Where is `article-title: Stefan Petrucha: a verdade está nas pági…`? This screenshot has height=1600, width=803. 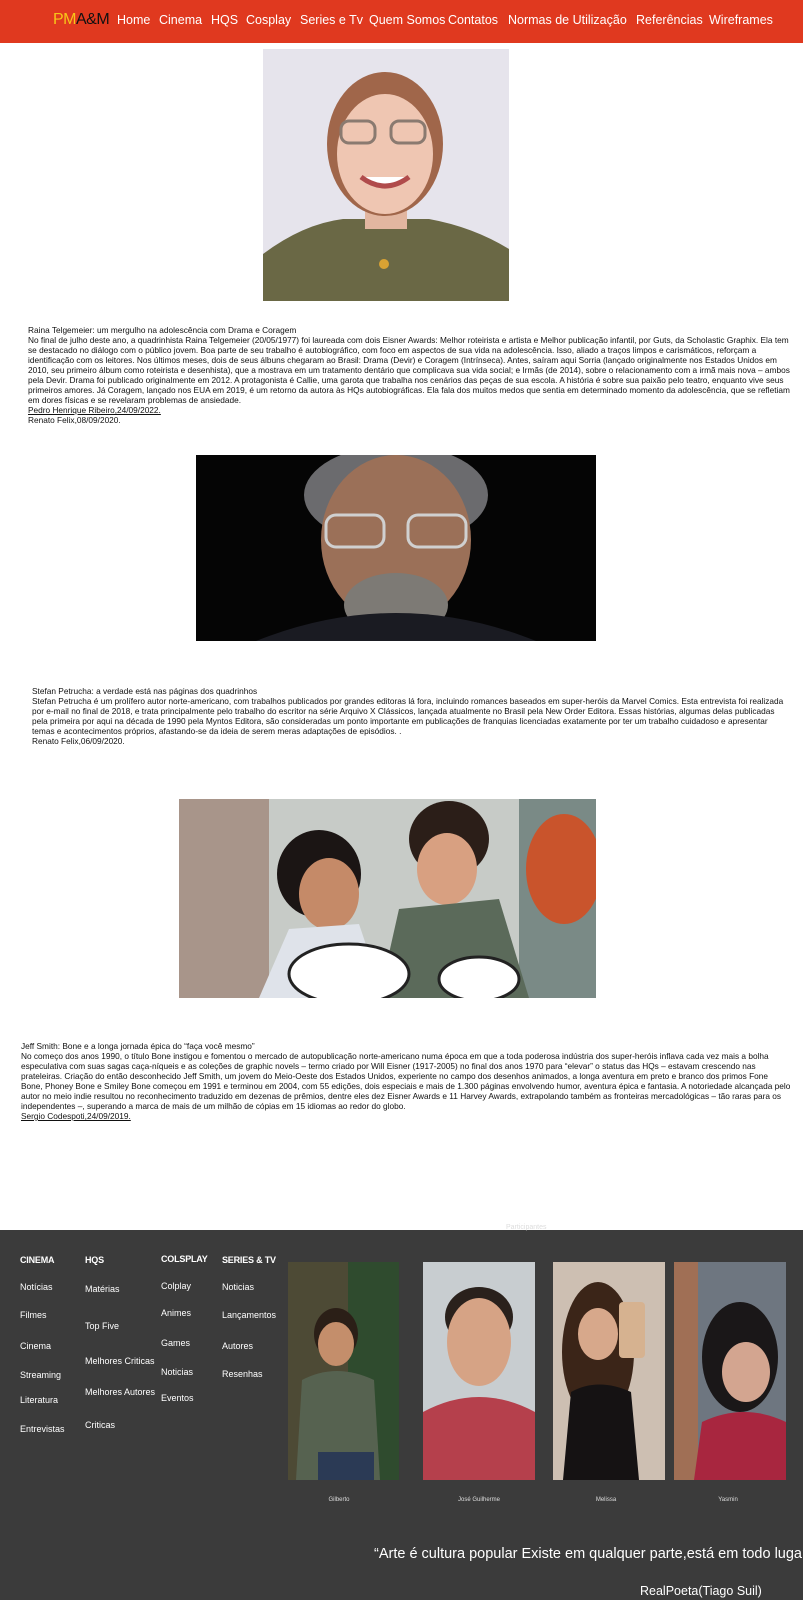
article-title: Stefan Petrucha: a verdade está nas pági… is located at coordinates (145, 691).